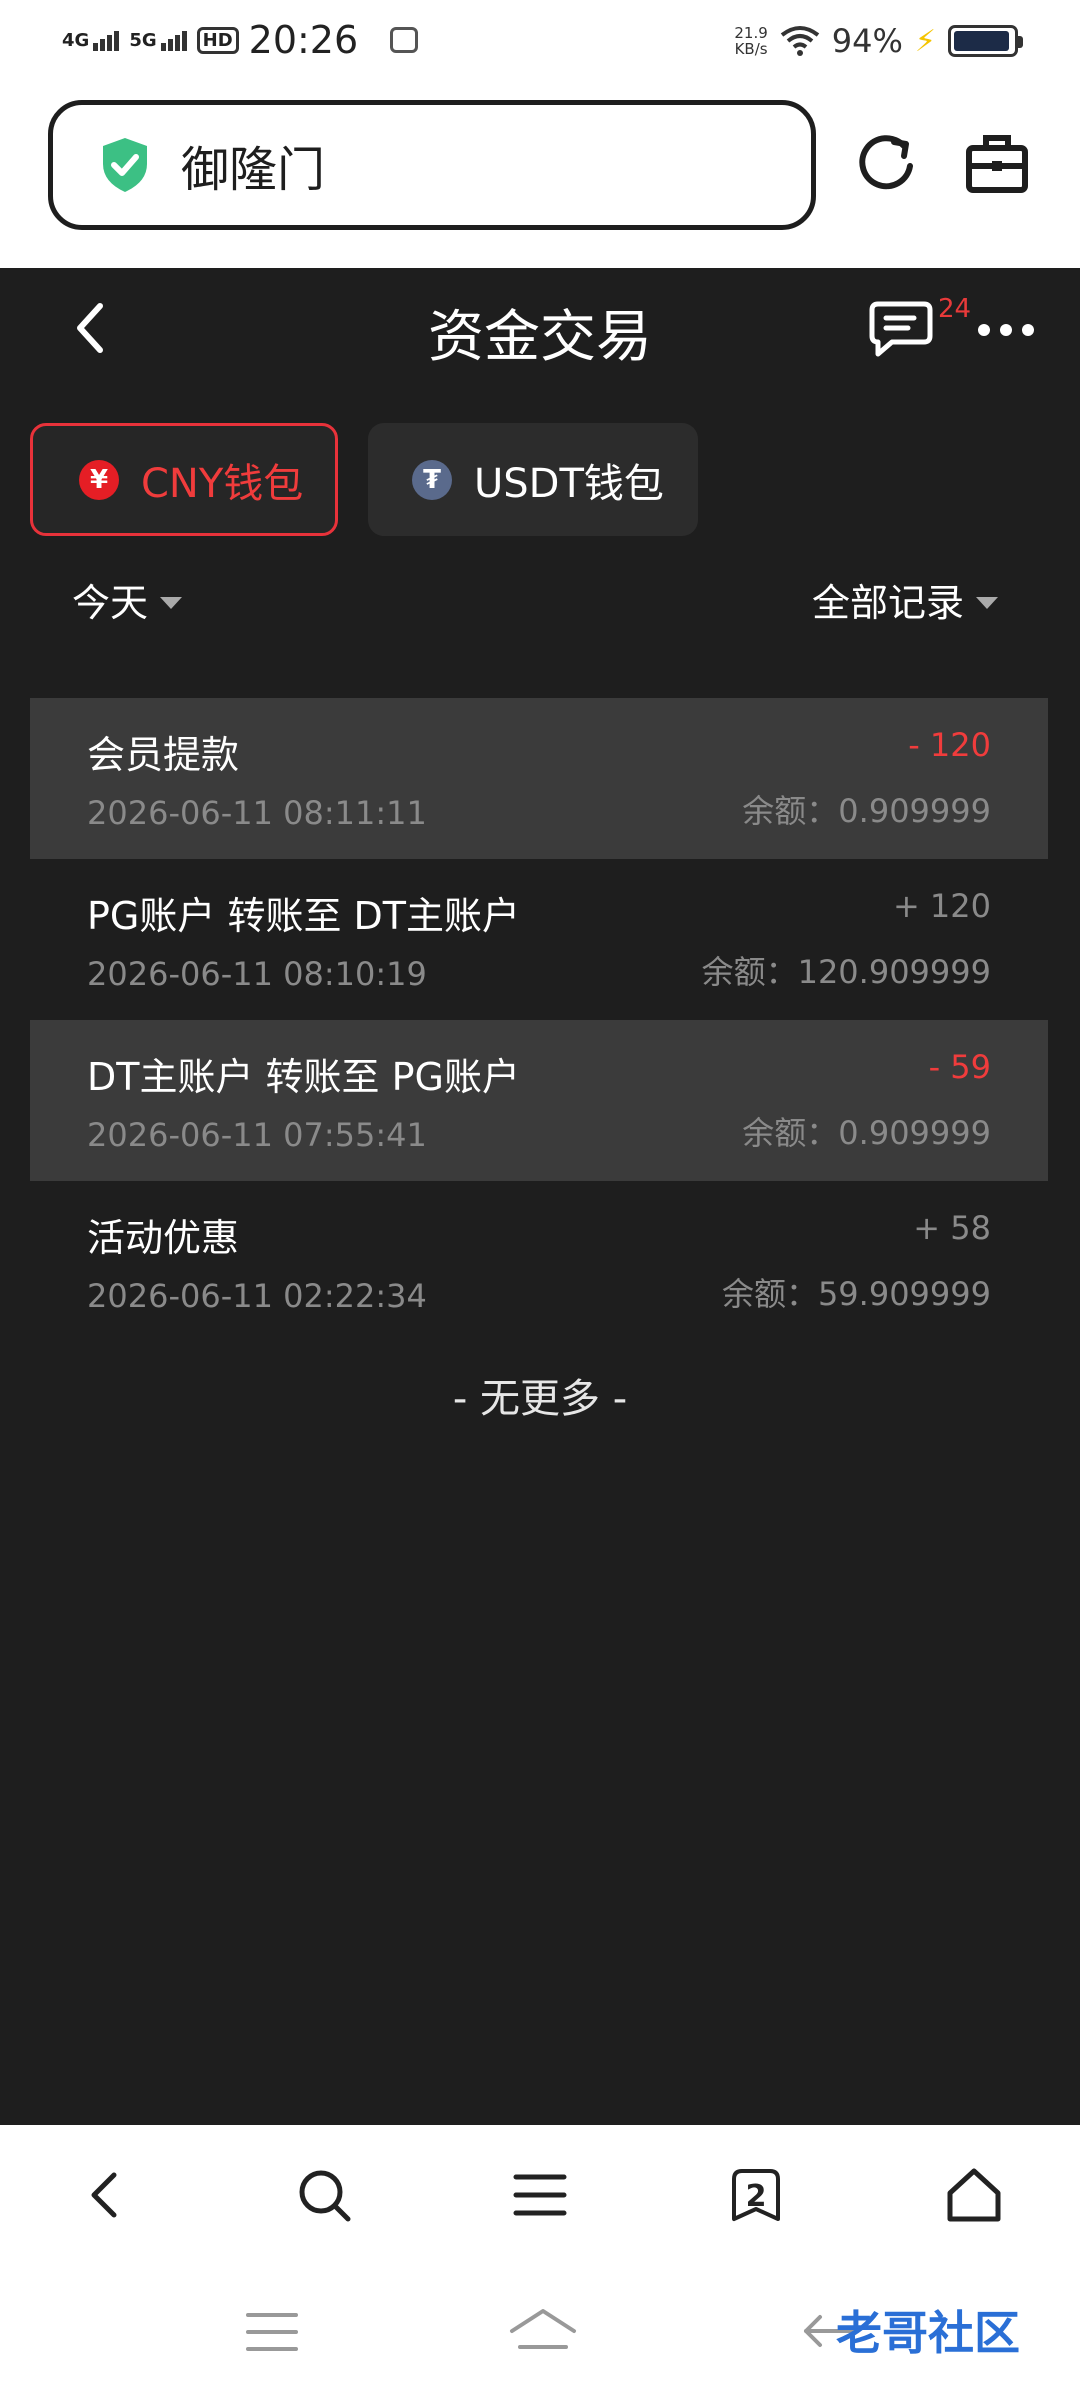 This screenshot has height=2400, width=1080. What do you see at coordinates (76, 40) in the screenshot?
I see `network-type-1: 4G` at bounding box center [76, 40].